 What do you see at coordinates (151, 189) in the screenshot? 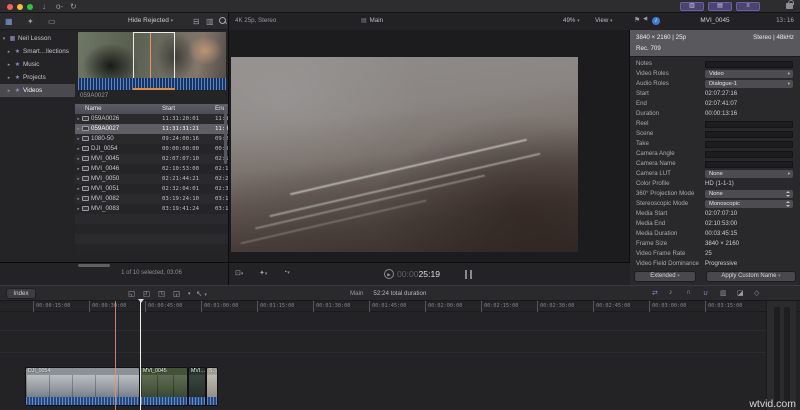
I see `table-row: ▸ MVI_0051 02:32:04:01 02:3` at bounding box center [151, 189].